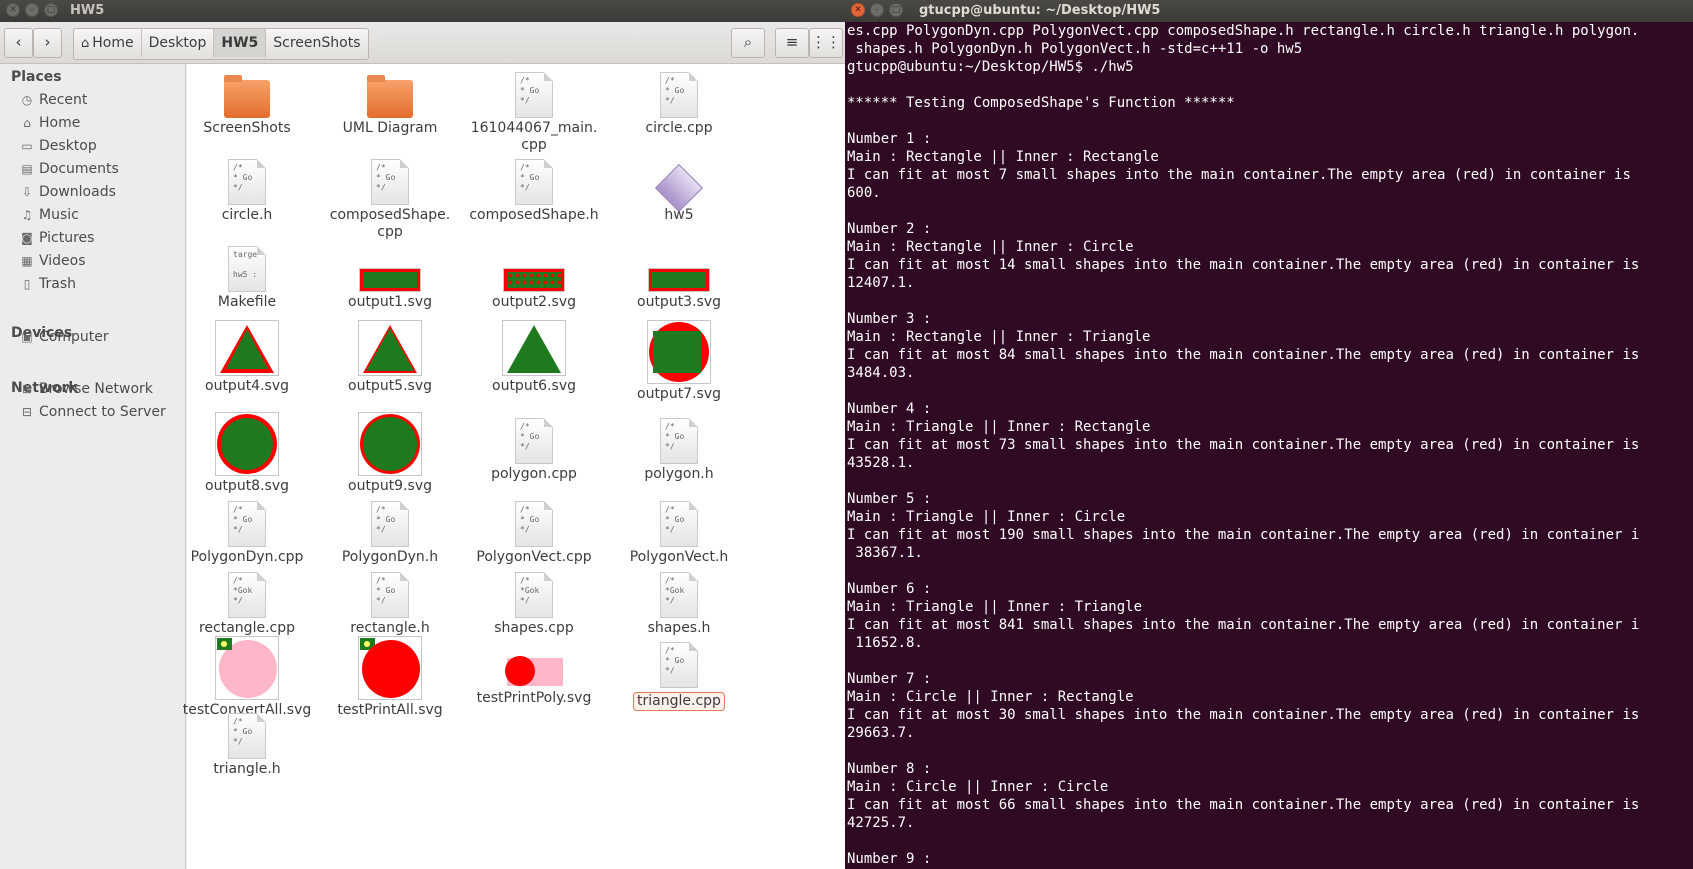 Image resolution: width=1693 pixels, height=869 pixels. I want to click on file-item-circle-h: /* * Go */ circle.h, so click(247, 188).